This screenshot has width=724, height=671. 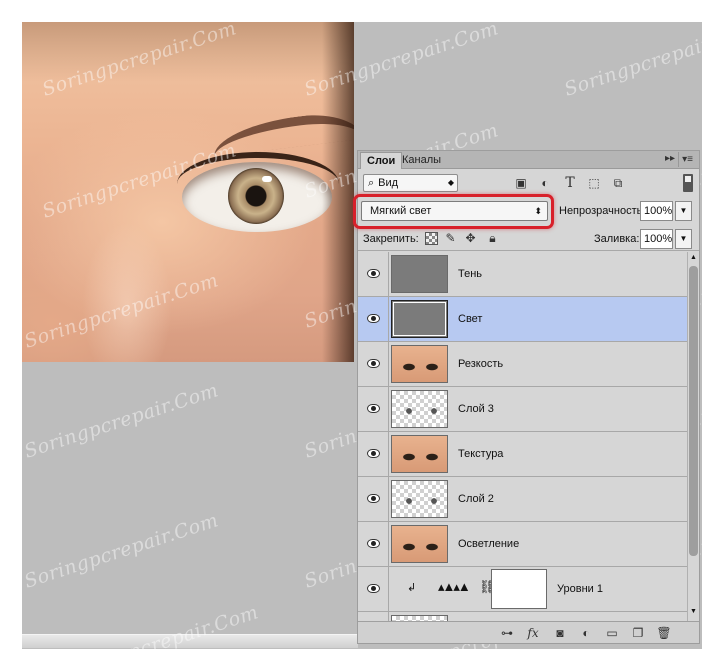 I want to click on blend-mode-select: Мягкий свет ⬍, so click(x=454, y=211).